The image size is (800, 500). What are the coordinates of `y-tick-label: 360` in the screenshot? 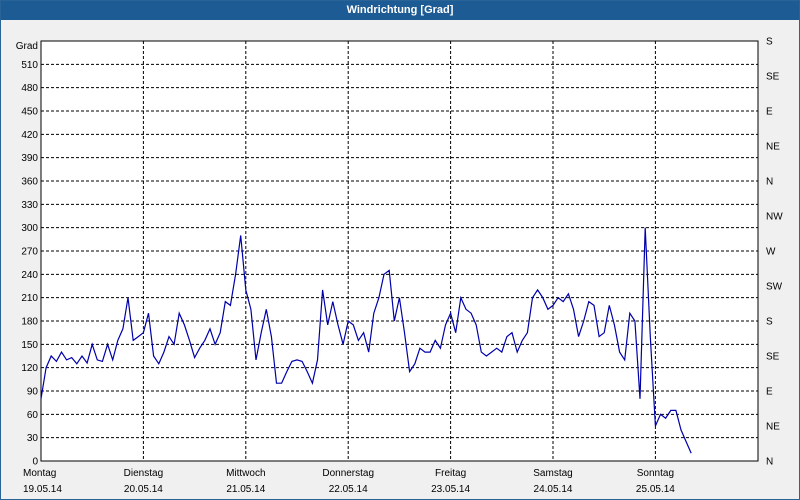 It's located at (29, 182).